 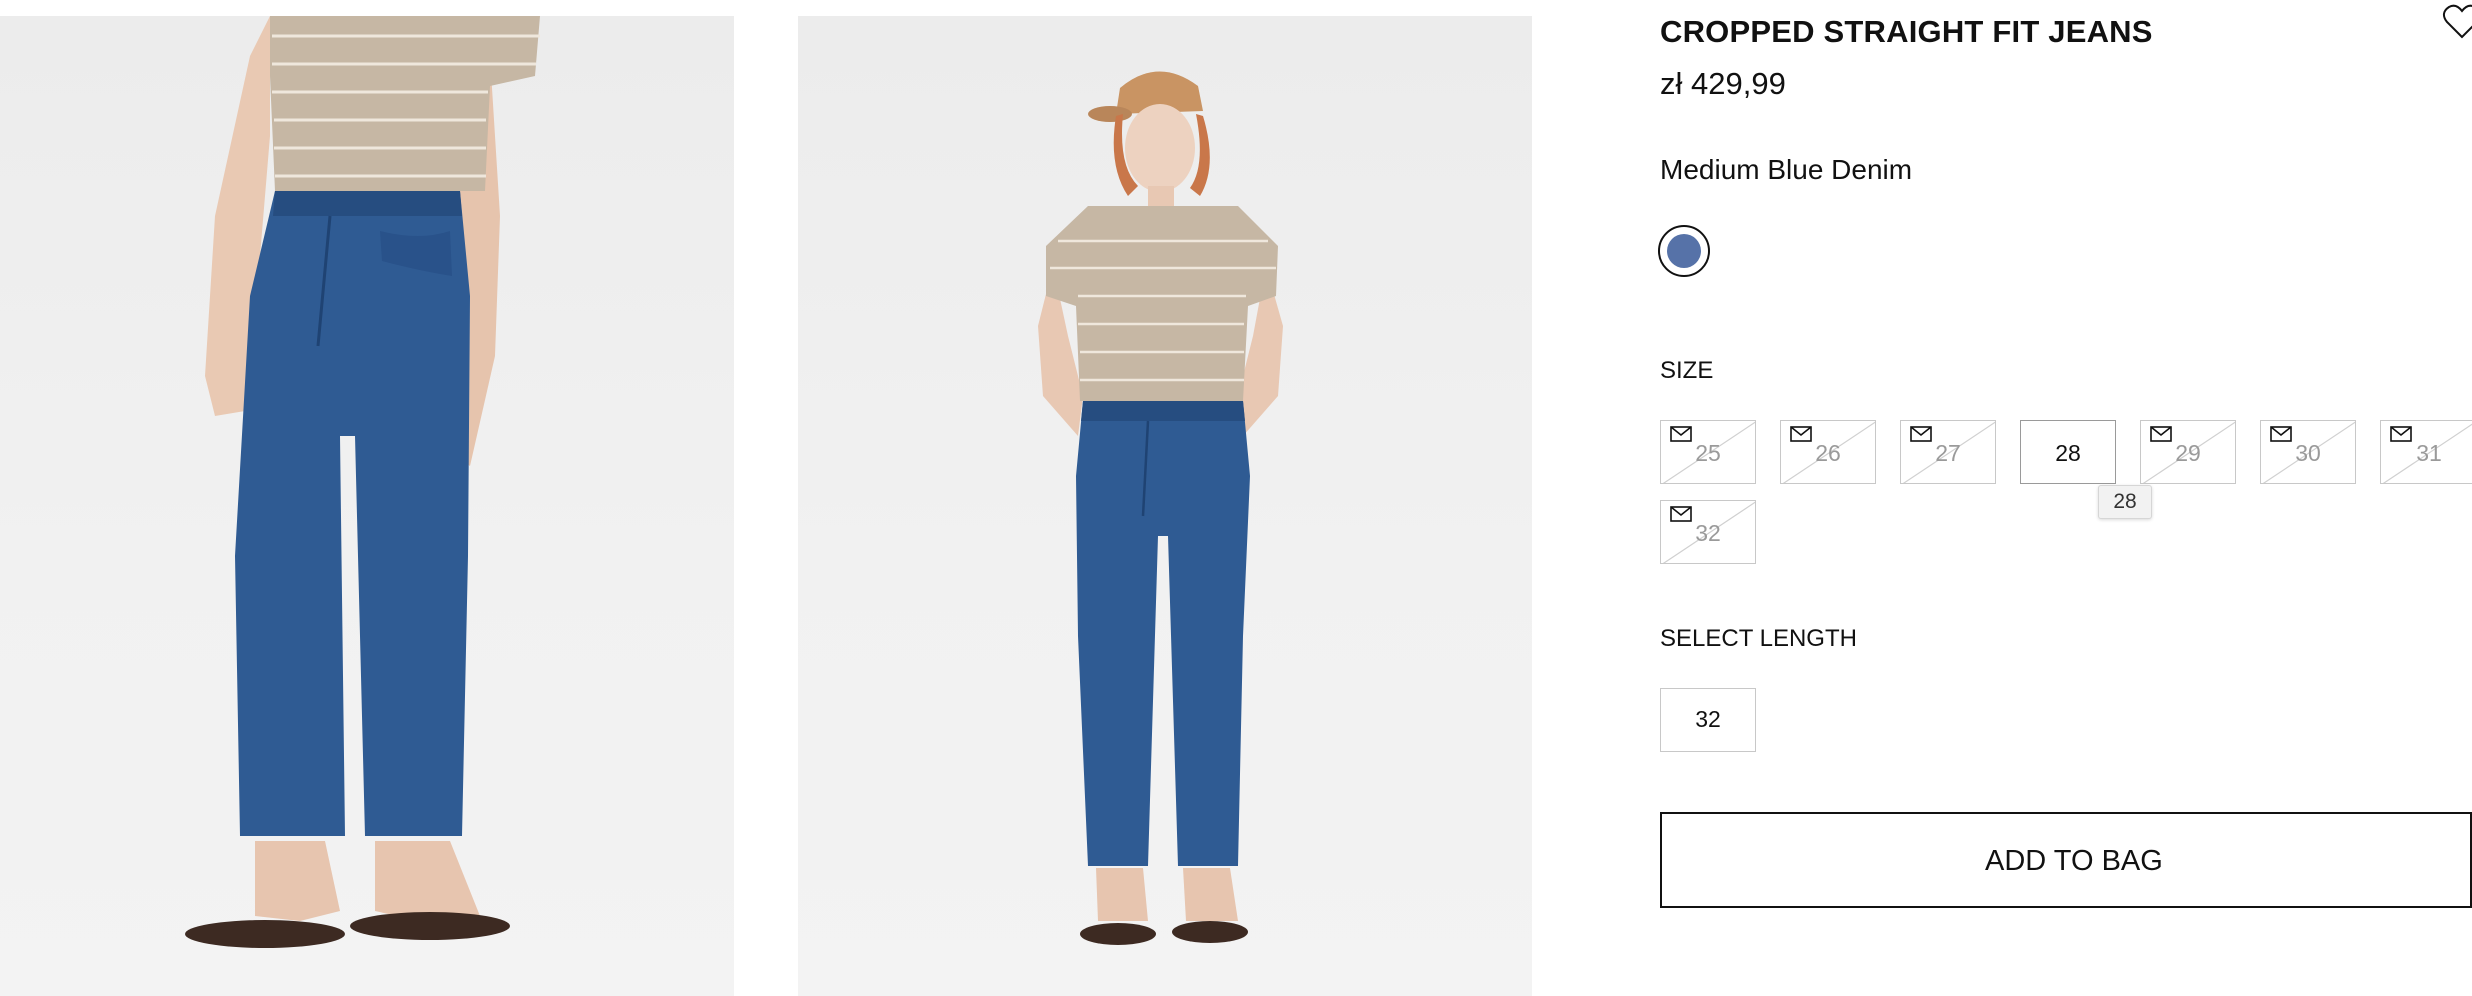 I want to click on color-name: Medium Blue Denim, so click(x=1786, y=169).